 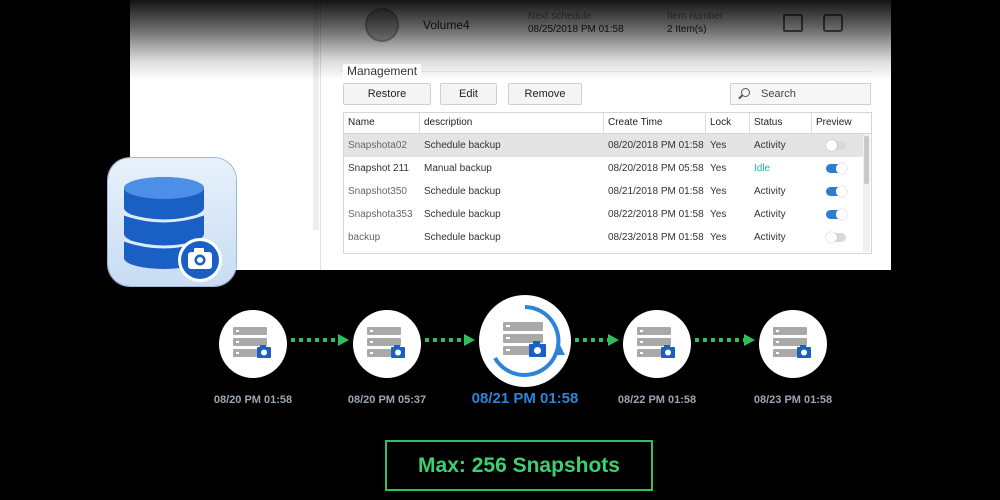 What do you see at coordinates (446, 25) in the screenshot?
I see `volume-name: Volume4` at bounding box center [446, 25].